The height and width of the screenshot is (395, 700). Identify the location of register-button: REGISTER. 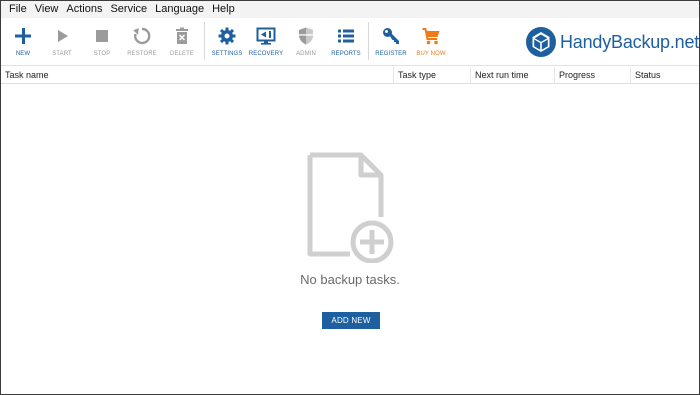
(391, 42).